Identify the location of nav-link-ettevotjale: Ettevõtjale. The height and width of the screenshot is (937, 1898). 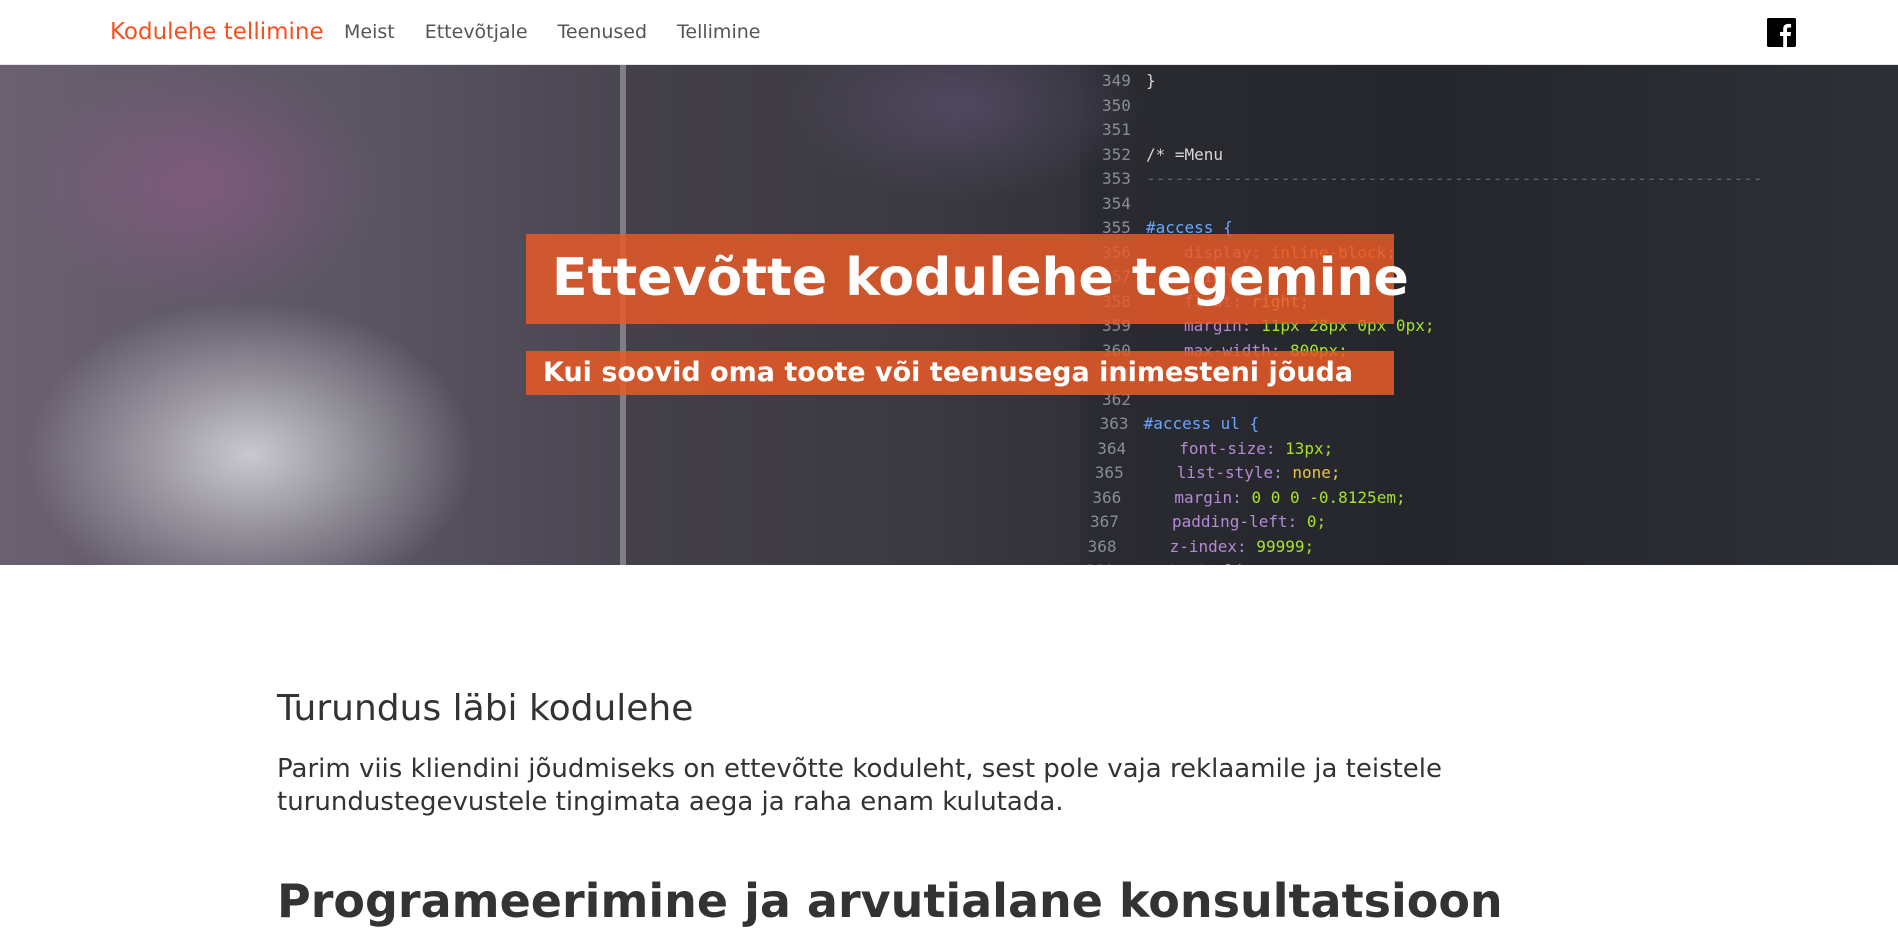
(476, 32).